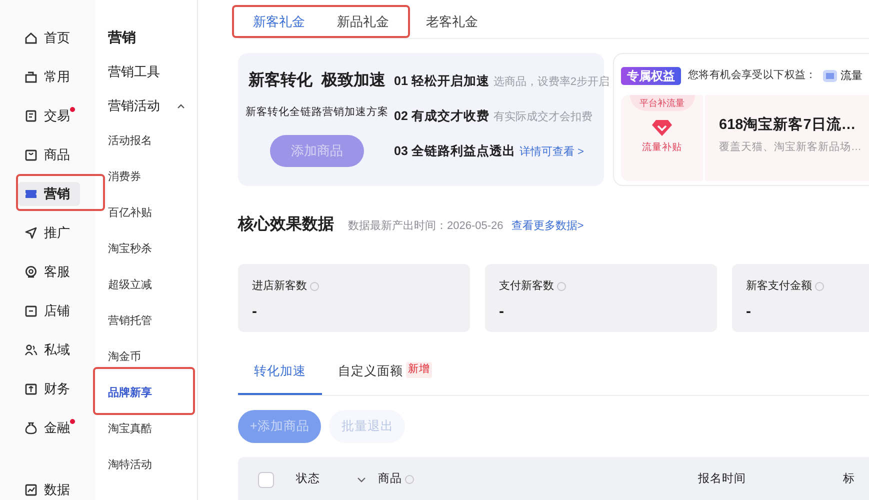 The height and width of the screenshot is (500, 869). What do you see at coordinates (851, 76) in the screenshot?
I see `benefit-label: 流量` at bounding box center [851, 76].